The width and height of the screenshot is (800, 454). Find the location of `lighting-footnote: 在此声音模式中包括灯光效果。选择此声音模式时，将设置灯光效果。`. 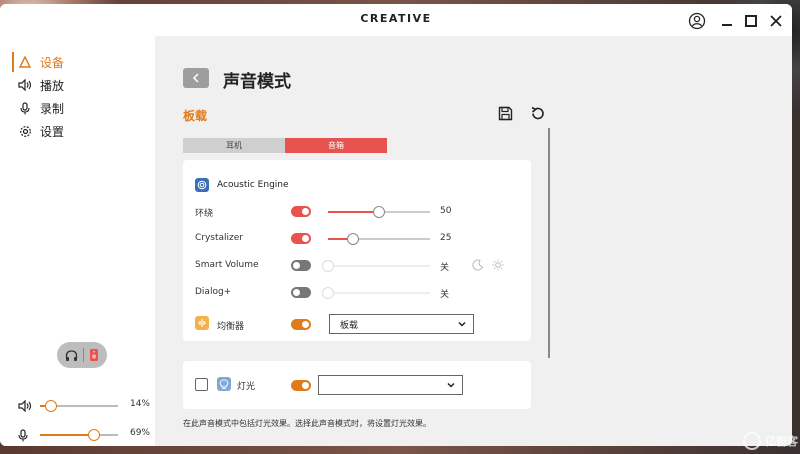

lighting-footnote: 在此声音模式中包括灯光效果。选择此声音模式时，将设置灯光效果。 is located at coordinates (307, 423).